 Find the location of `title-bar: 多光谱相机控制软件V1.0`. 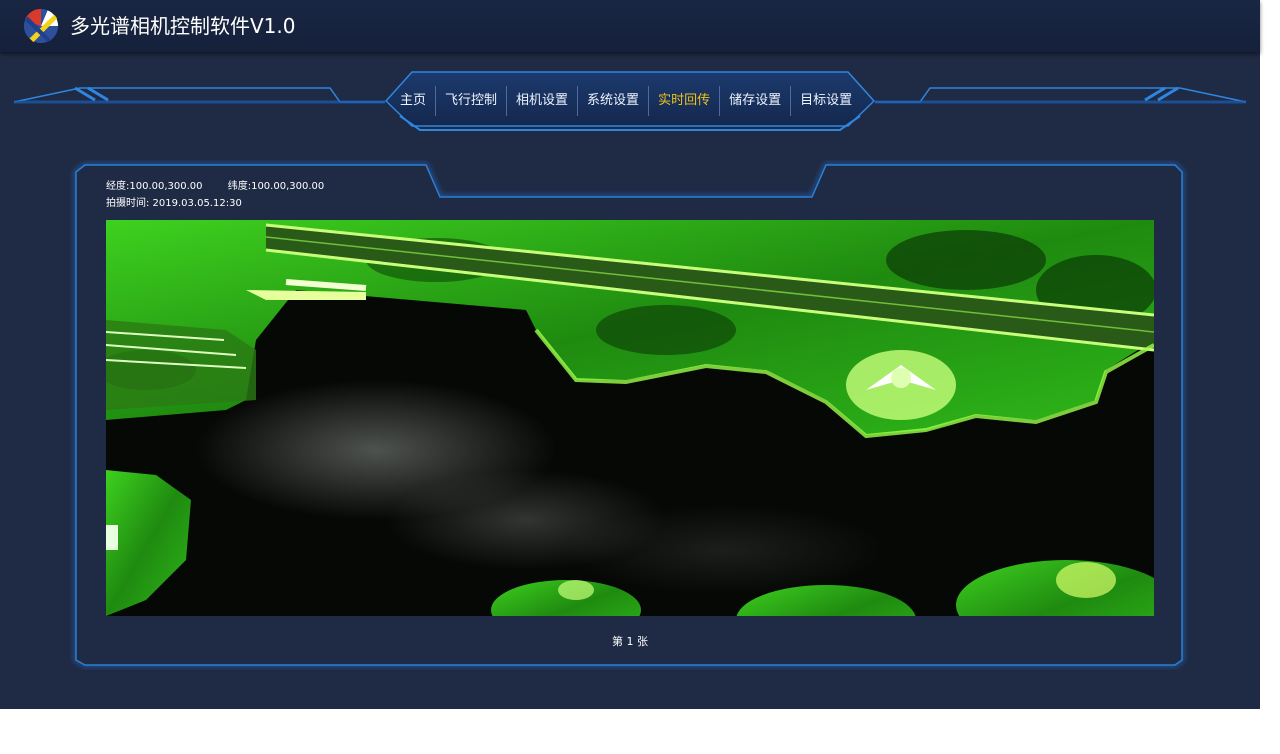

title-bar: 多光谱相机控制软件V1.0 is located at coordinates (630, 26).